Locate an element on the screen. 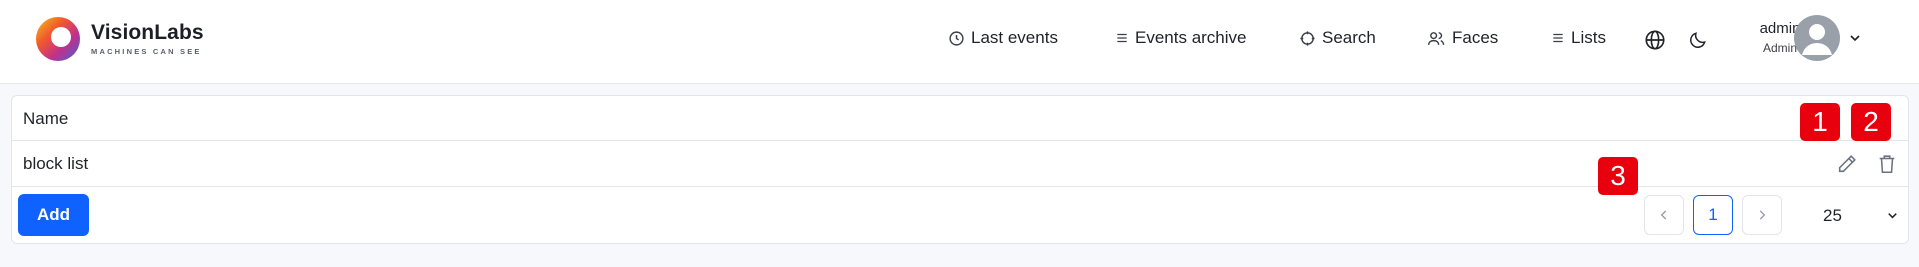 The height and width of the screenshot is (267, 1919). column-header-name: Name is located at coordinates (46, 118).